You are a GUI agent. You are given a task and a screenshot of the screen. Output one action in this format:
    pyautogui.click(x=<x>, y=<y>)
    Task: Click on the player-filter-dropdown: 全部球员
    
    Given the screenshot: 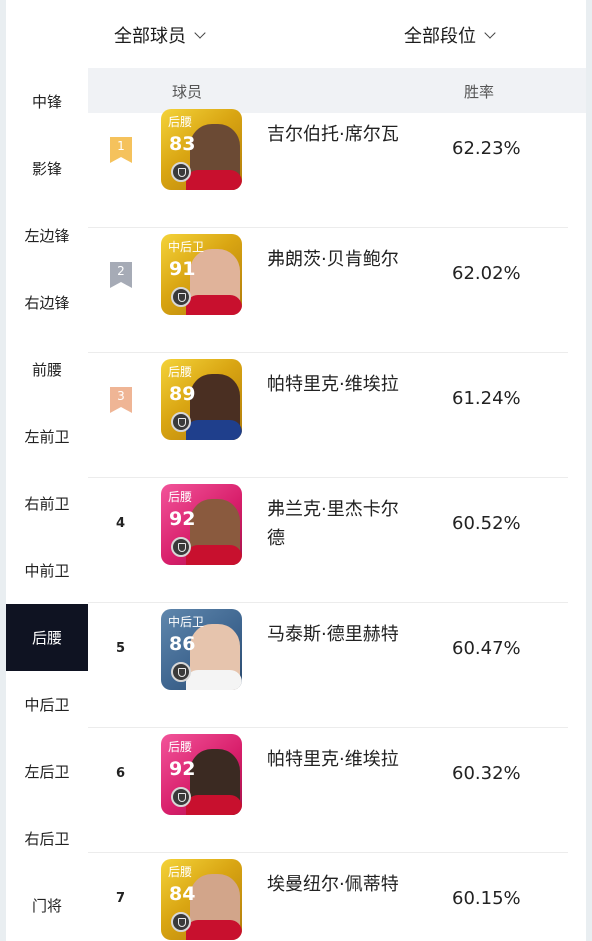 What is the action you would take?
    pyautogui.click(x=160, y=35)
    